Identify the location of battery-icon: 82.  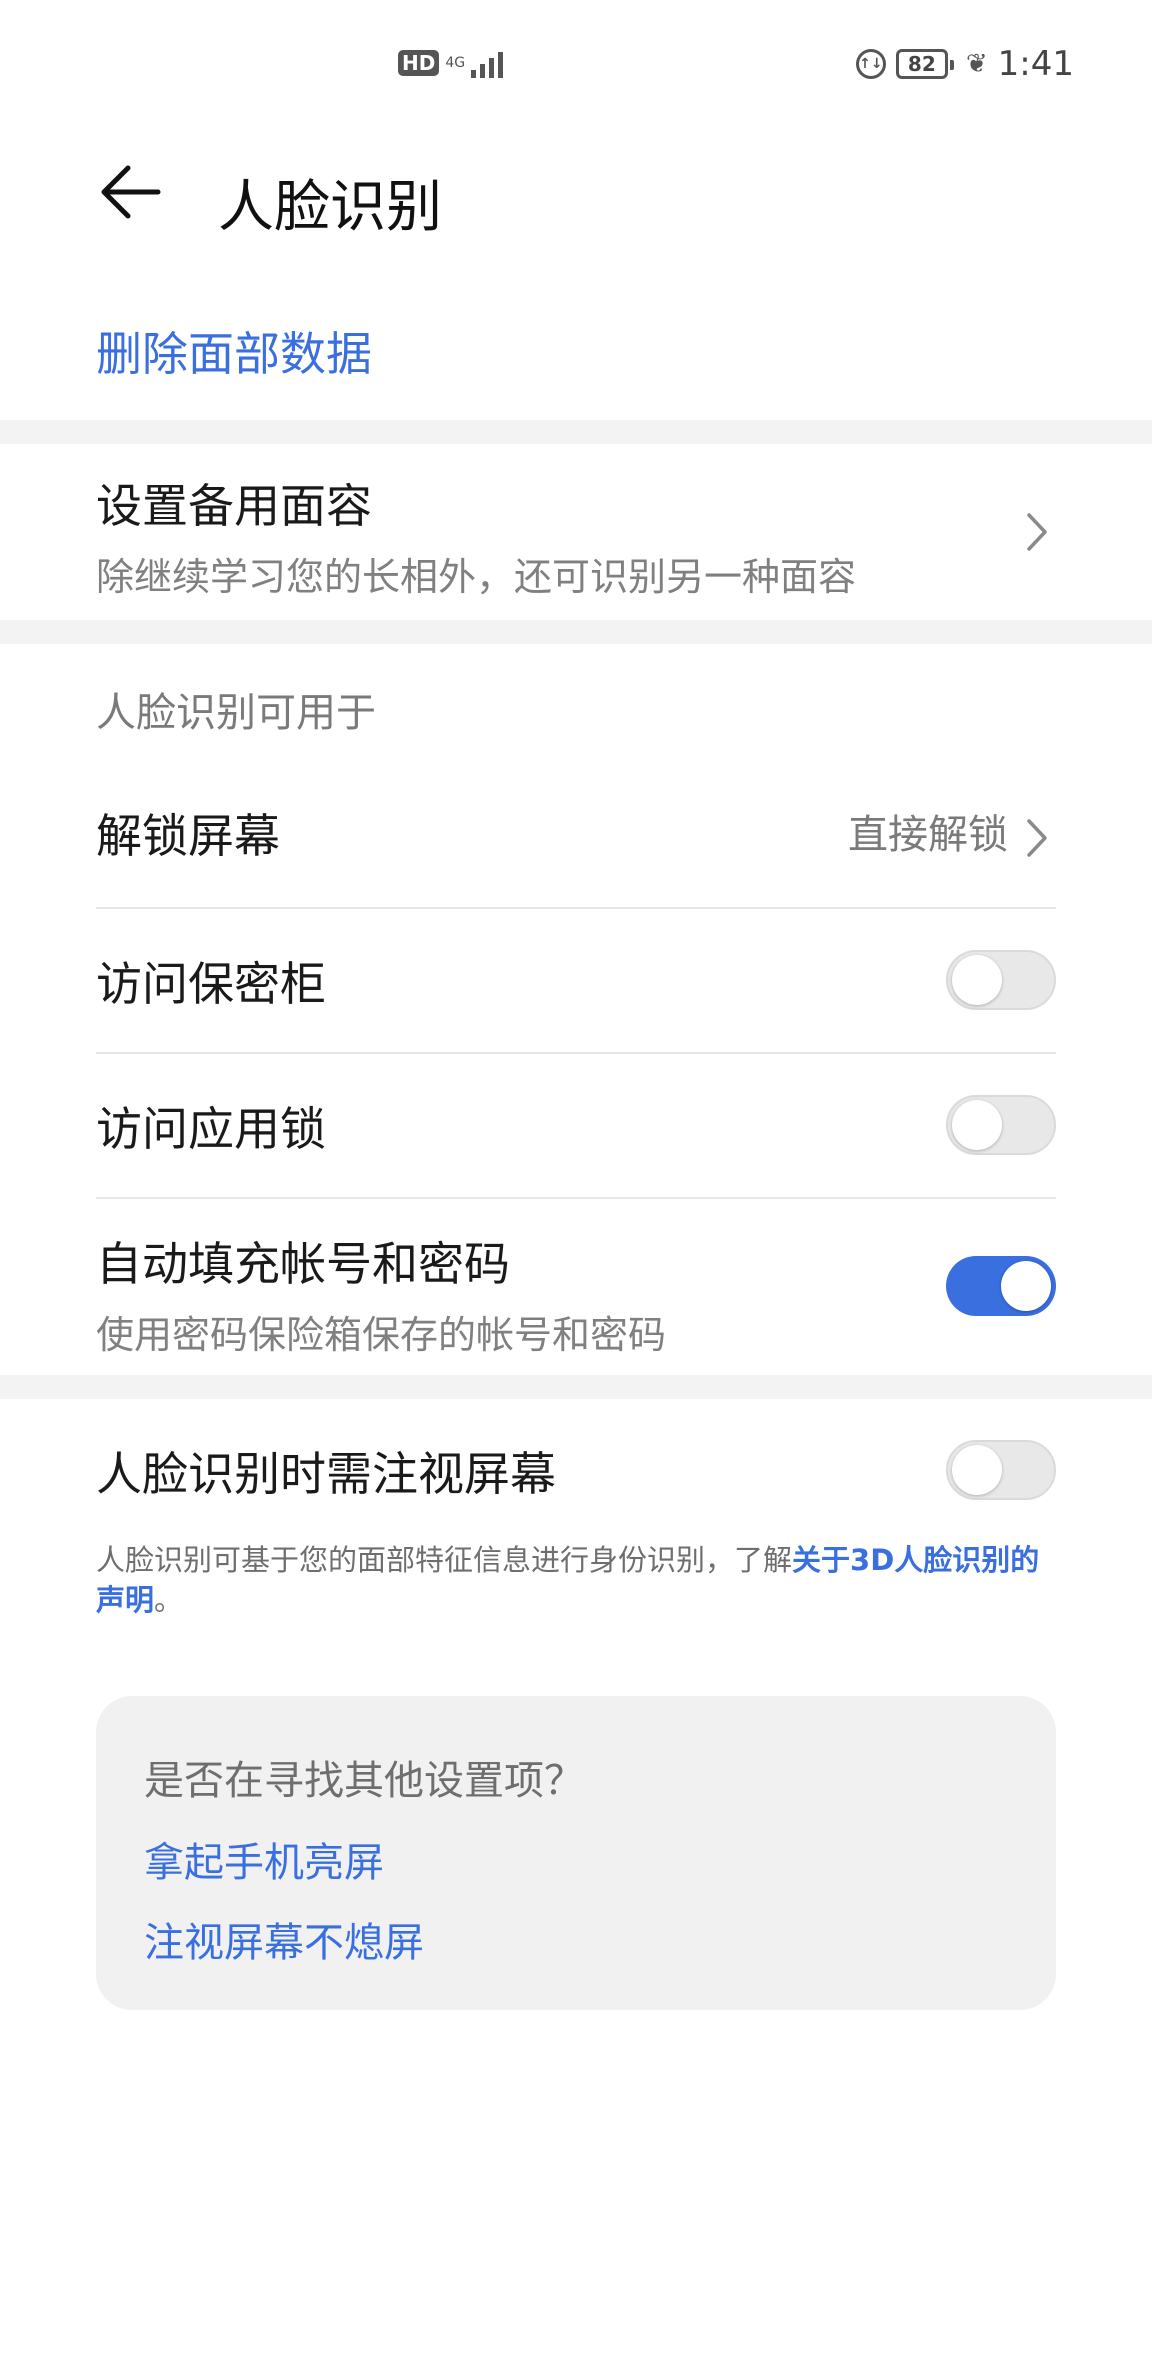
(924, 64).